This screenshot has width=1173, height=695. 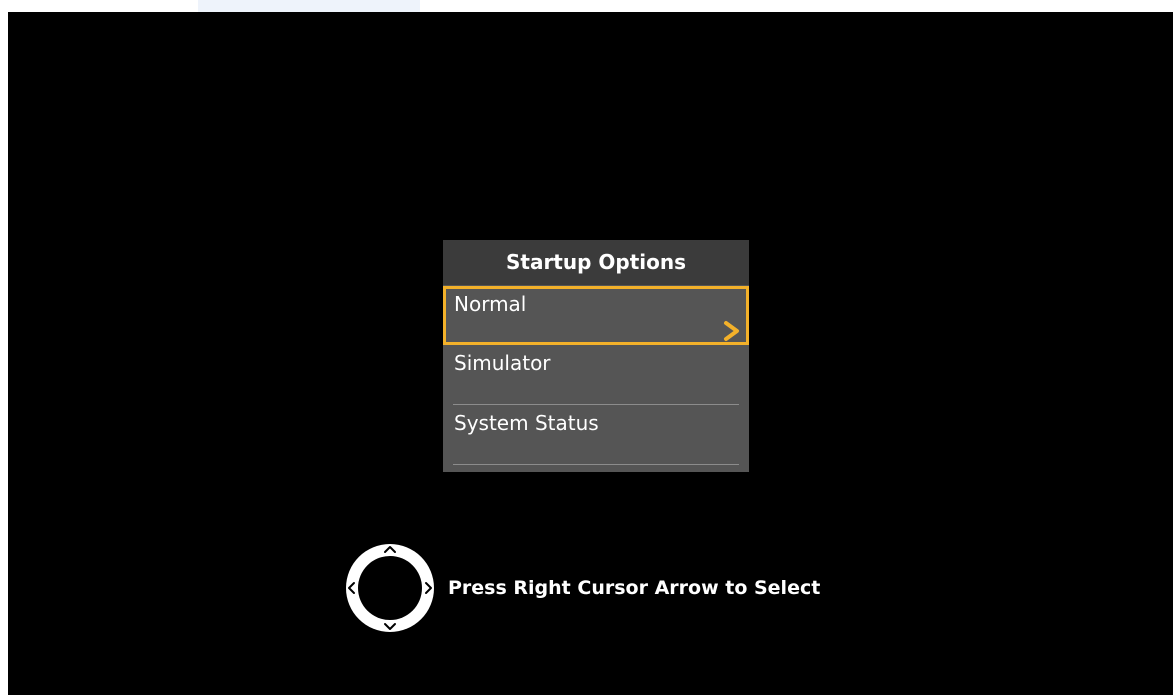 I want to click on menu-item-label: Normal, so click(x=490, y=304).